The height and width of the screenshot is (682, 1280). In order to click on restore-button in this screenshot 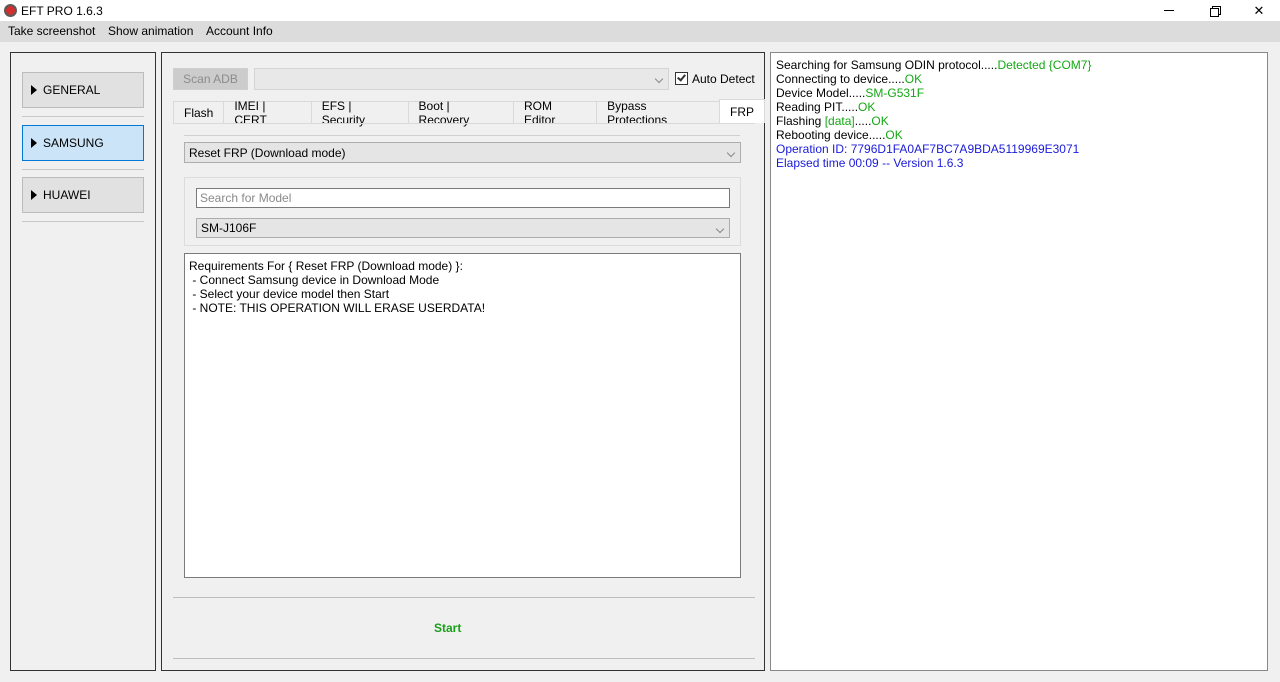, I will do `click(1215, 10)`.